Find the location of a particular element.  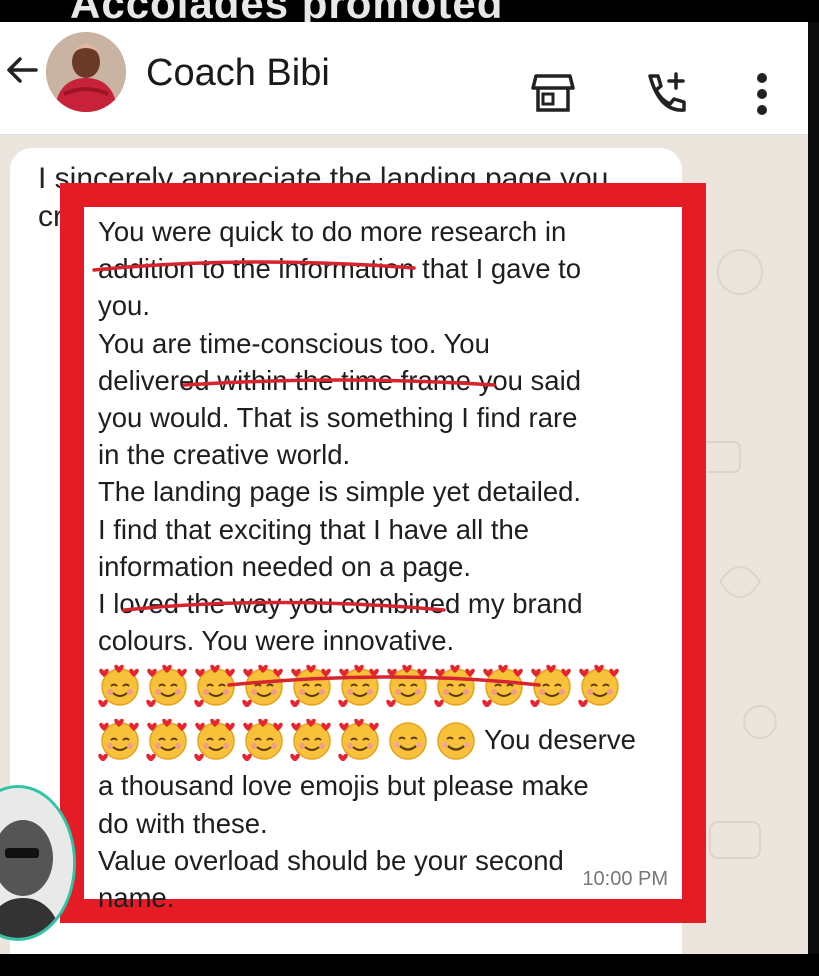

message-line: do with these. is located at coordinates (183, 823).